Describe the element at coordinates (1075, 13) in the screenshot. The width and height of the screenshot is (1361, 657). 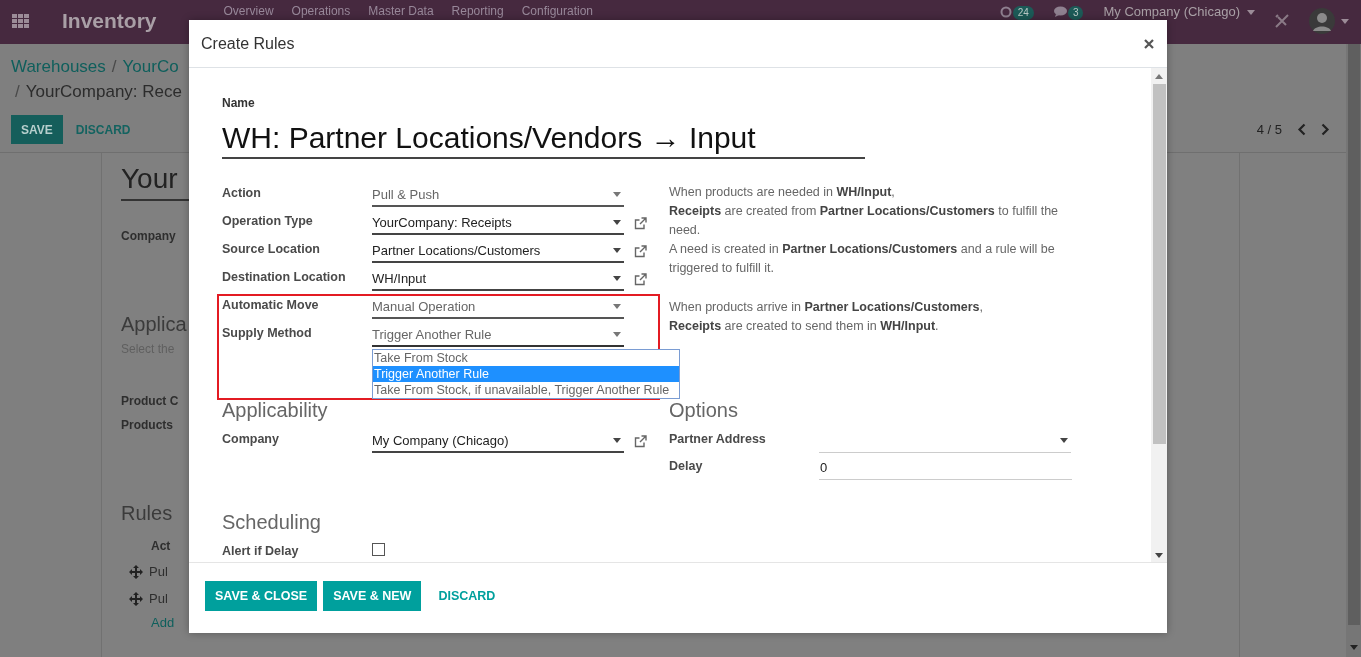
I see `notification-badge: 3` at that location.